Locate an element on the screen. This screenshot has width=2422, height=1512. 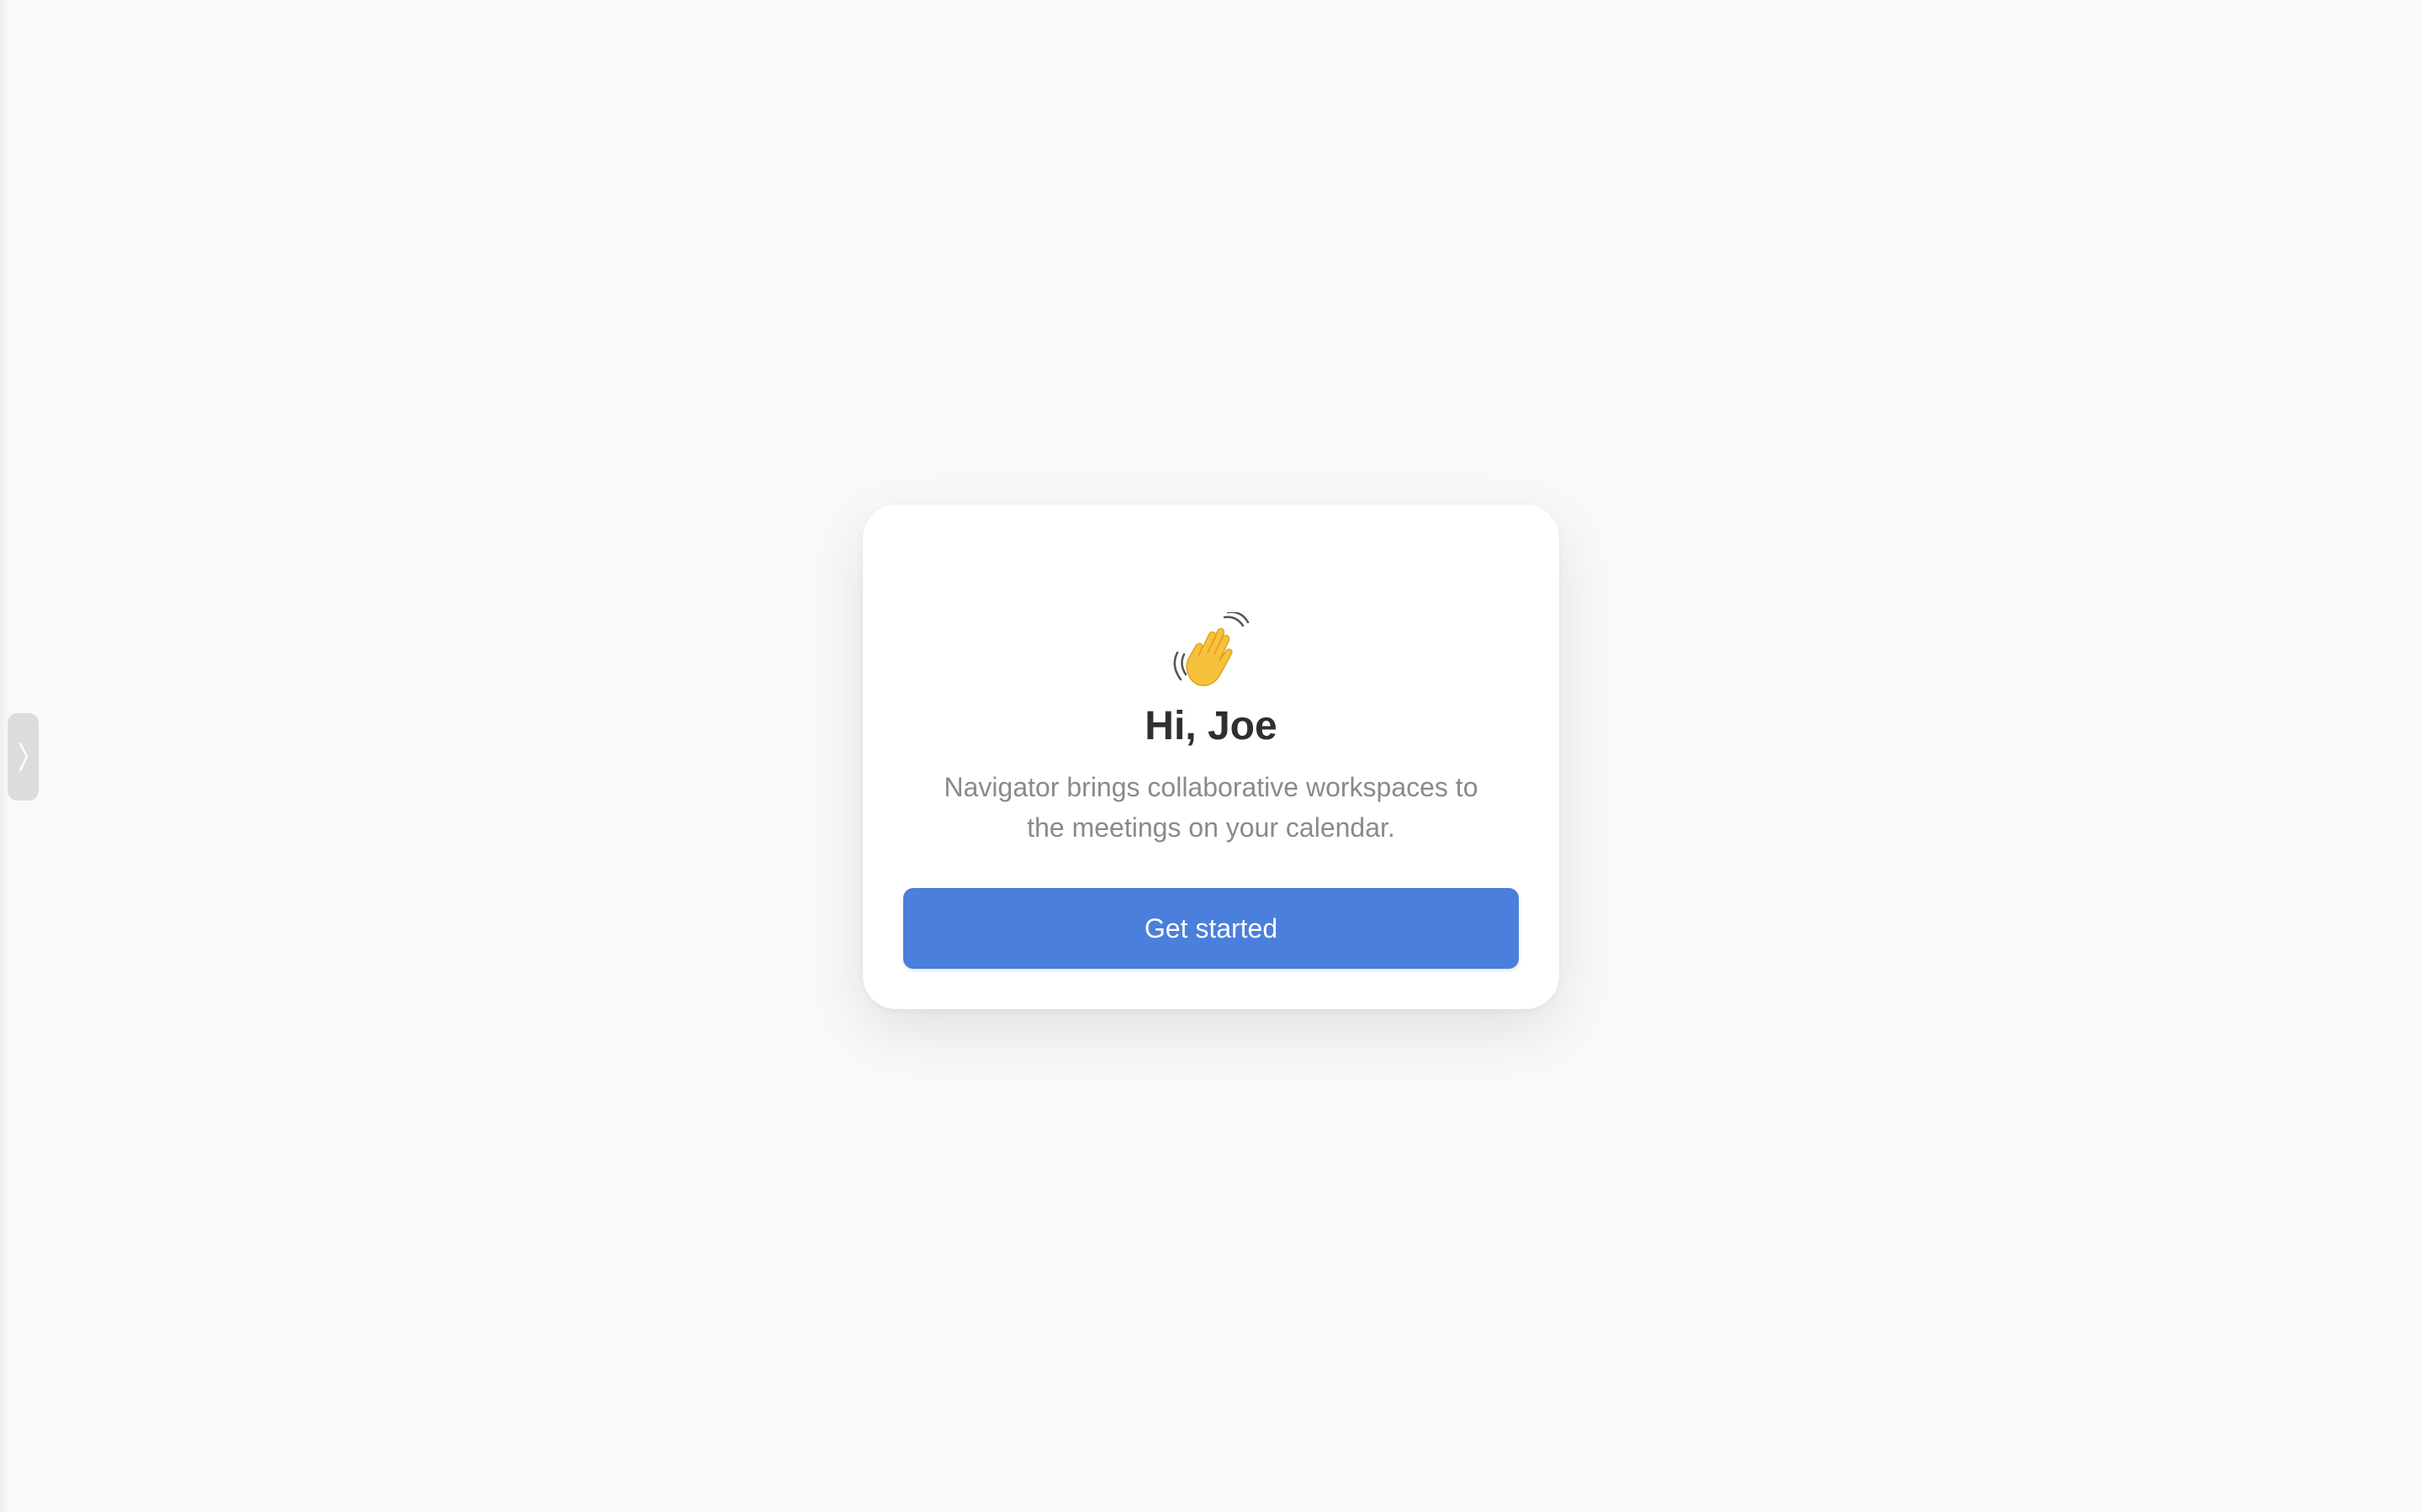
welcome-title: Hi, Joe is located at coordinates (1211, 726).